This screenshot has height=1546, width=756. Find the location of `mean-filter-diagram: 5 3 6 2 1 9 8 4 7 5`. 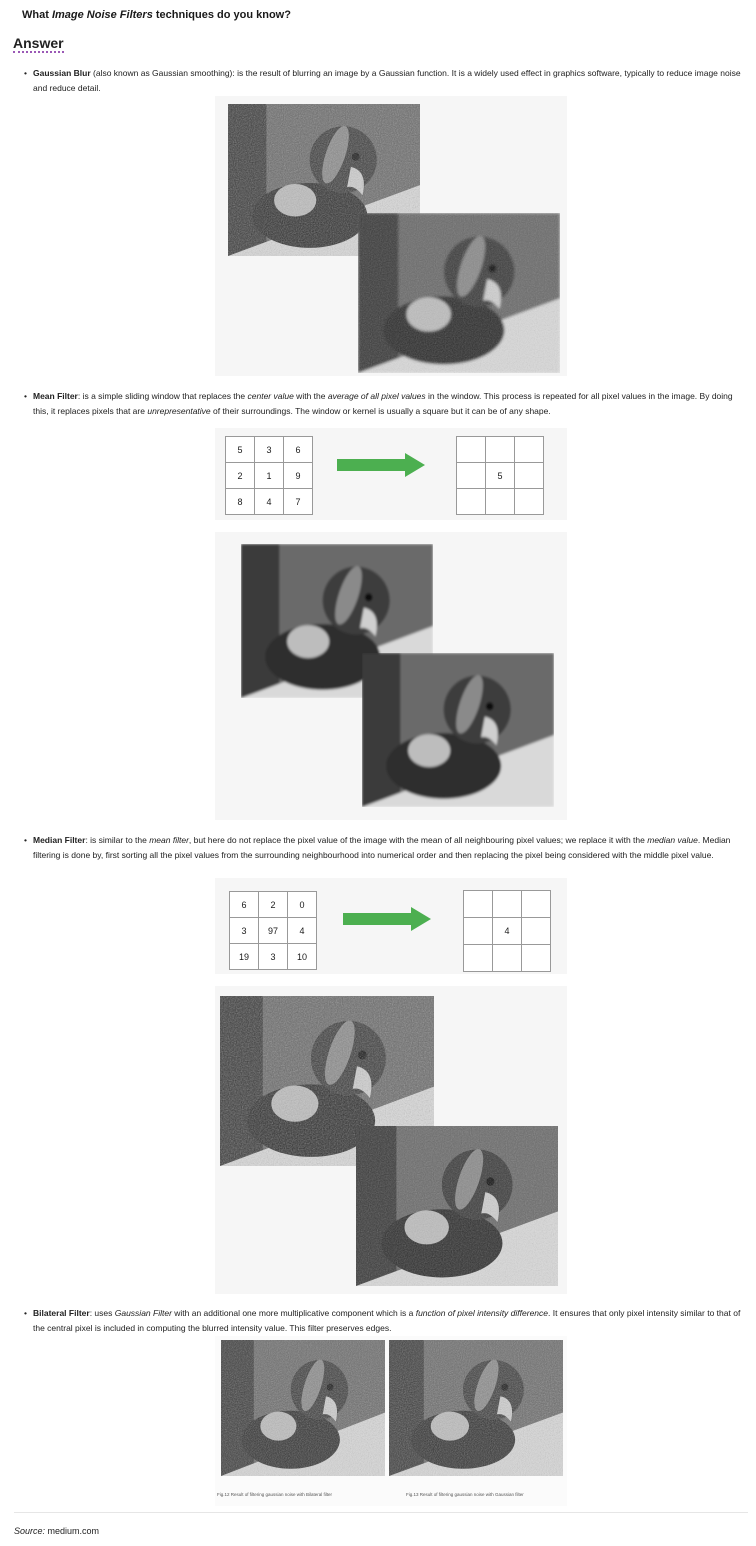

mean-filter-diagram: 5 3 6 2 1 9 8 4 7 5 is located at coordinates (391, 474).